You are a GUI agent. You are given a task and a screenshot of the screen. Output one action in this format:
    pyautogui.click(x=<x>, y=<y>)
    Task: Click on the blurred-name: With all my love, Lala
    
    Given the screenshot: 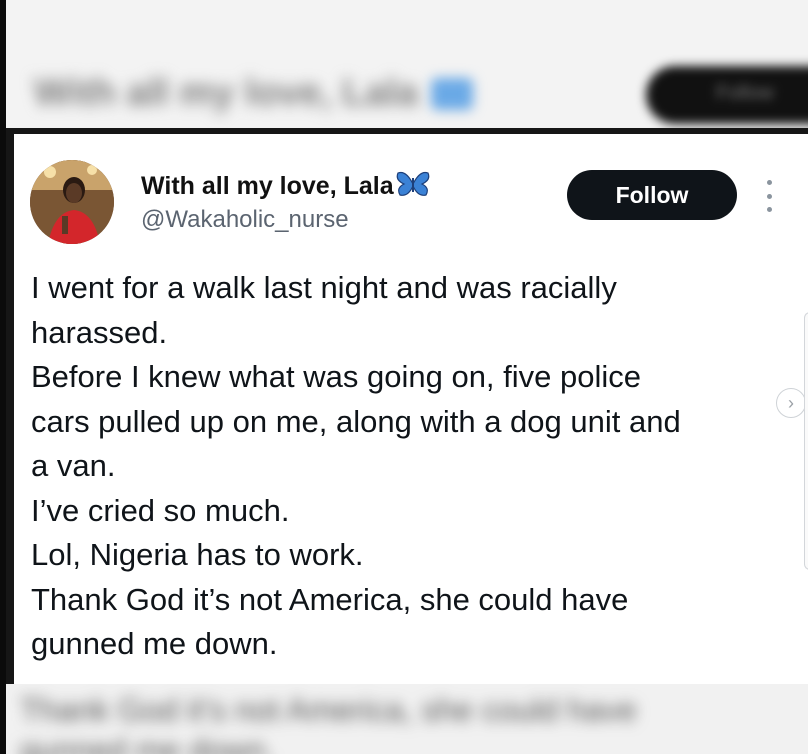 What is the action you would take?
    pyautogui.click(x=226, y=93)
    